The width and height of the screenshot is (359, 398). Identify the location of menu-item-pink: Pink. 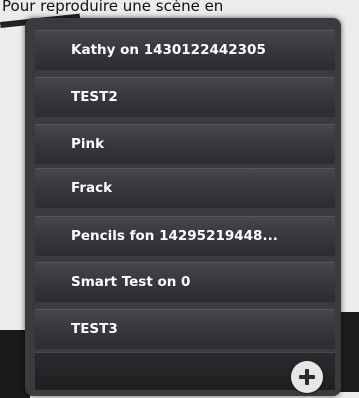
(185, 144).